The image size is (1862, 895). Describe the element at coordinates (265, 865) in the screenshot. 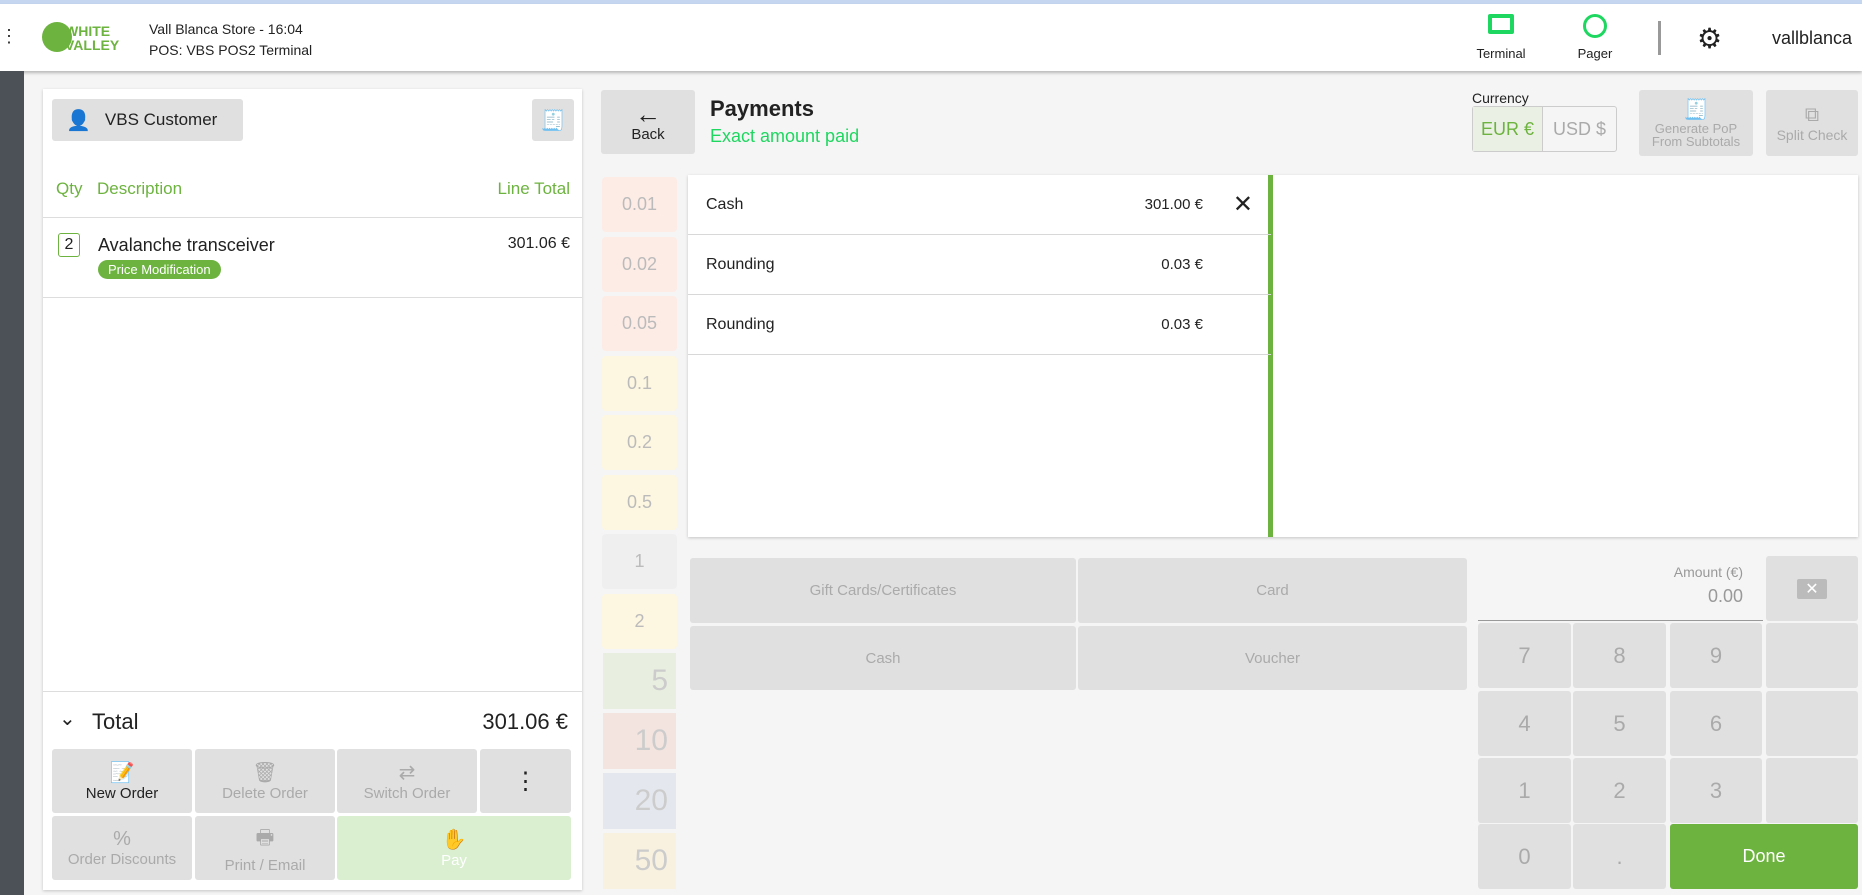

I see `print-email-label: Print / Email` at that location.